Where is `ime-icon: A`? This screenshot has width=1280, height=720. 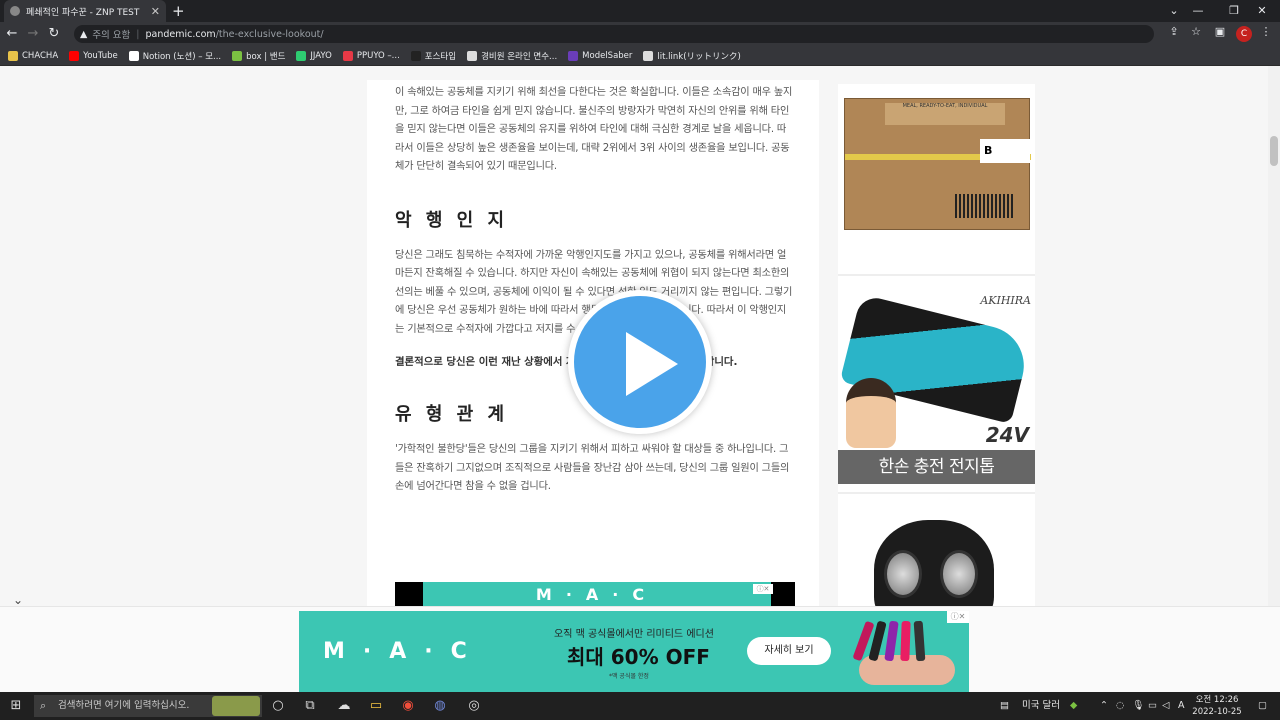
ime-icon: A is located at coordinates (1181, 706).